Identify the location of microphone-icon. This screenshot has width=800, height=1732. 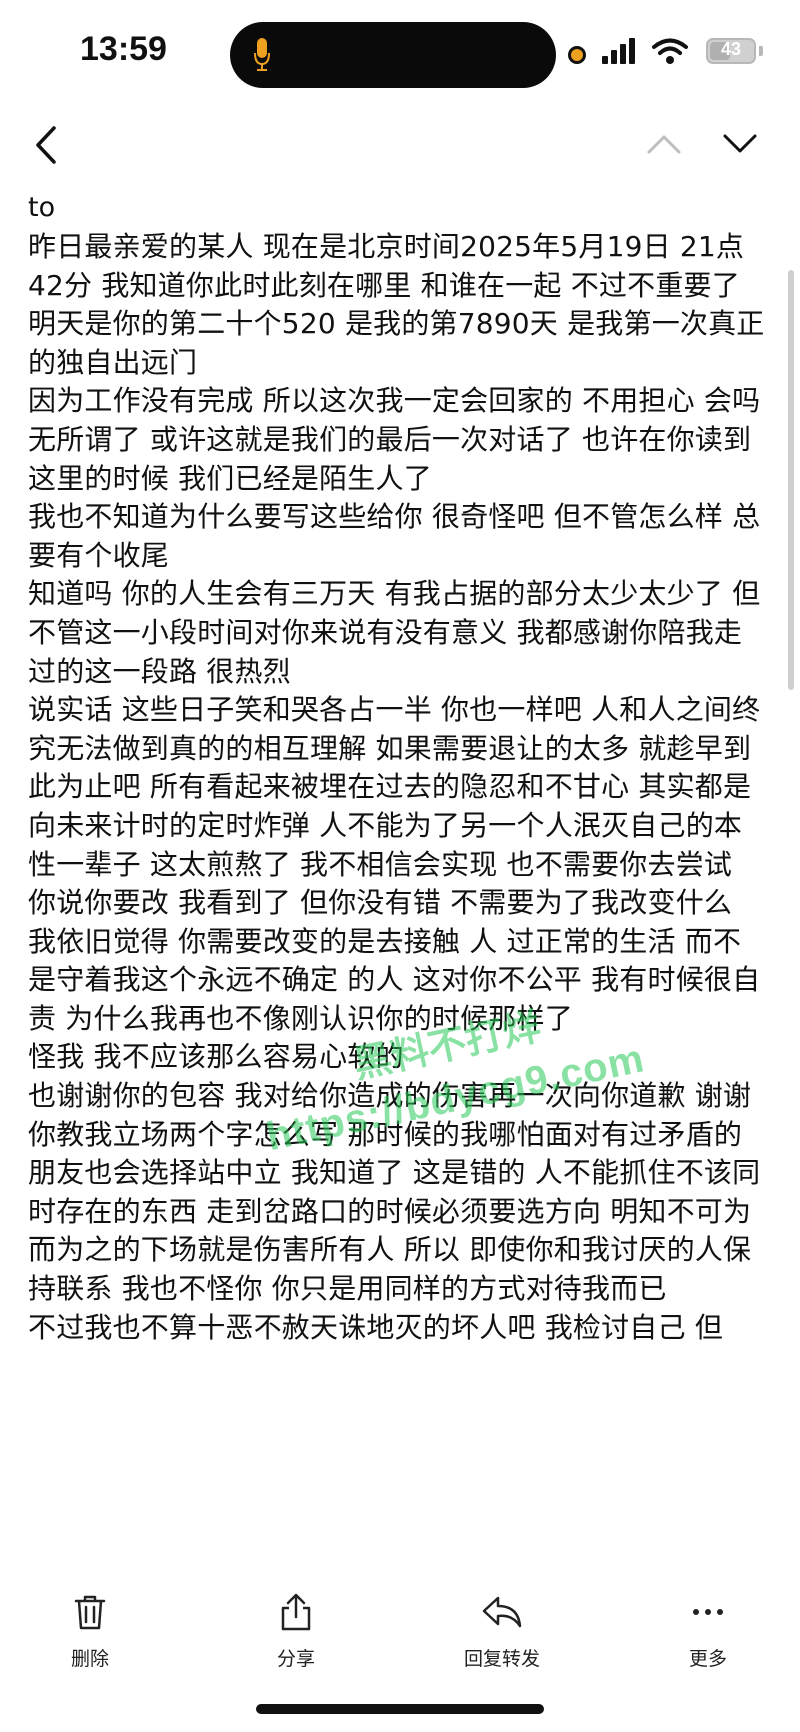
(262, 54).